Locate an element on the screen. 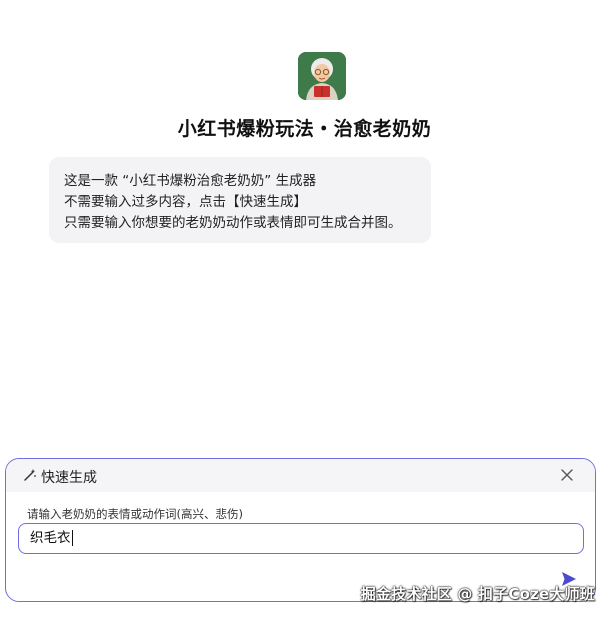  bot-avatar is located at coordinates (322, 76).